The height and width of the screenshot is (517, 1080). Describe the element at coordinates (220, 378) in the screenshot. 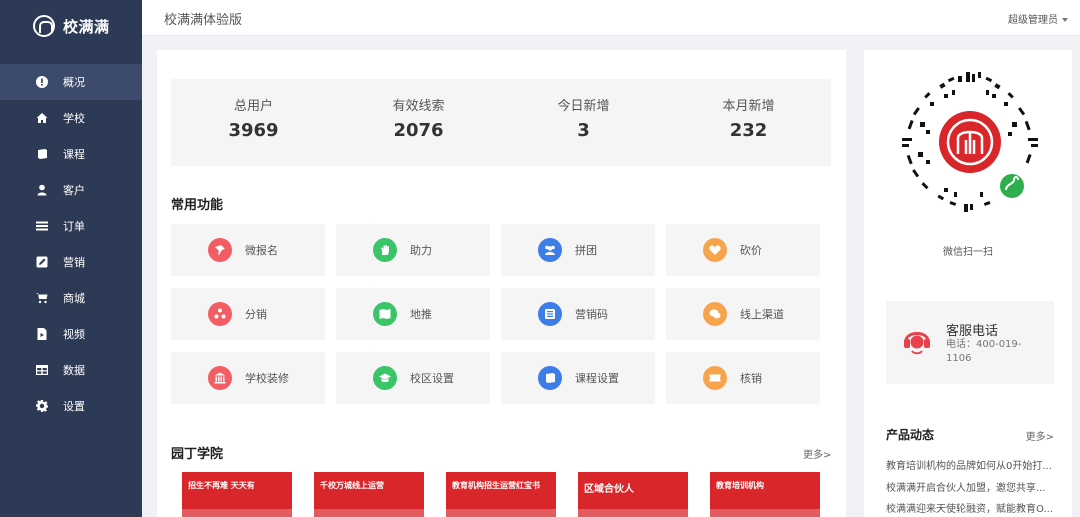

I see `building-icon` at that location.